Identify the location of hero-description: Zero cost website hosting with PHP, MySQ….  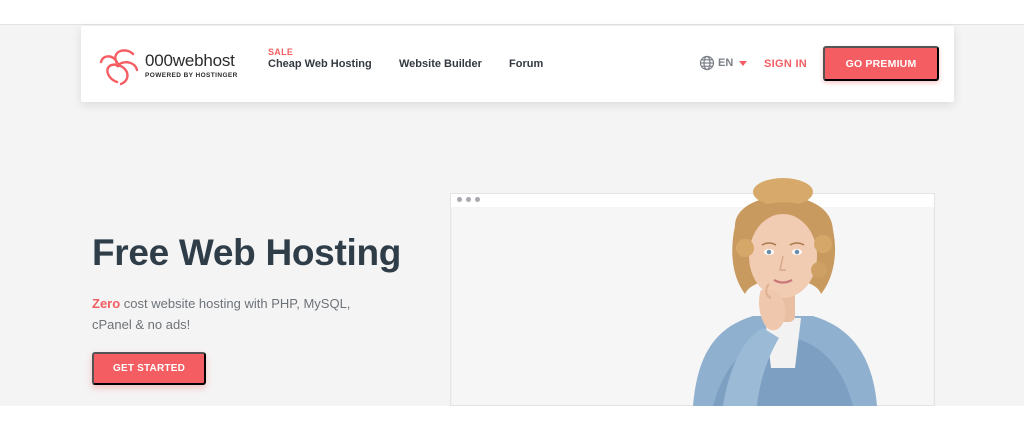
(227, 314).